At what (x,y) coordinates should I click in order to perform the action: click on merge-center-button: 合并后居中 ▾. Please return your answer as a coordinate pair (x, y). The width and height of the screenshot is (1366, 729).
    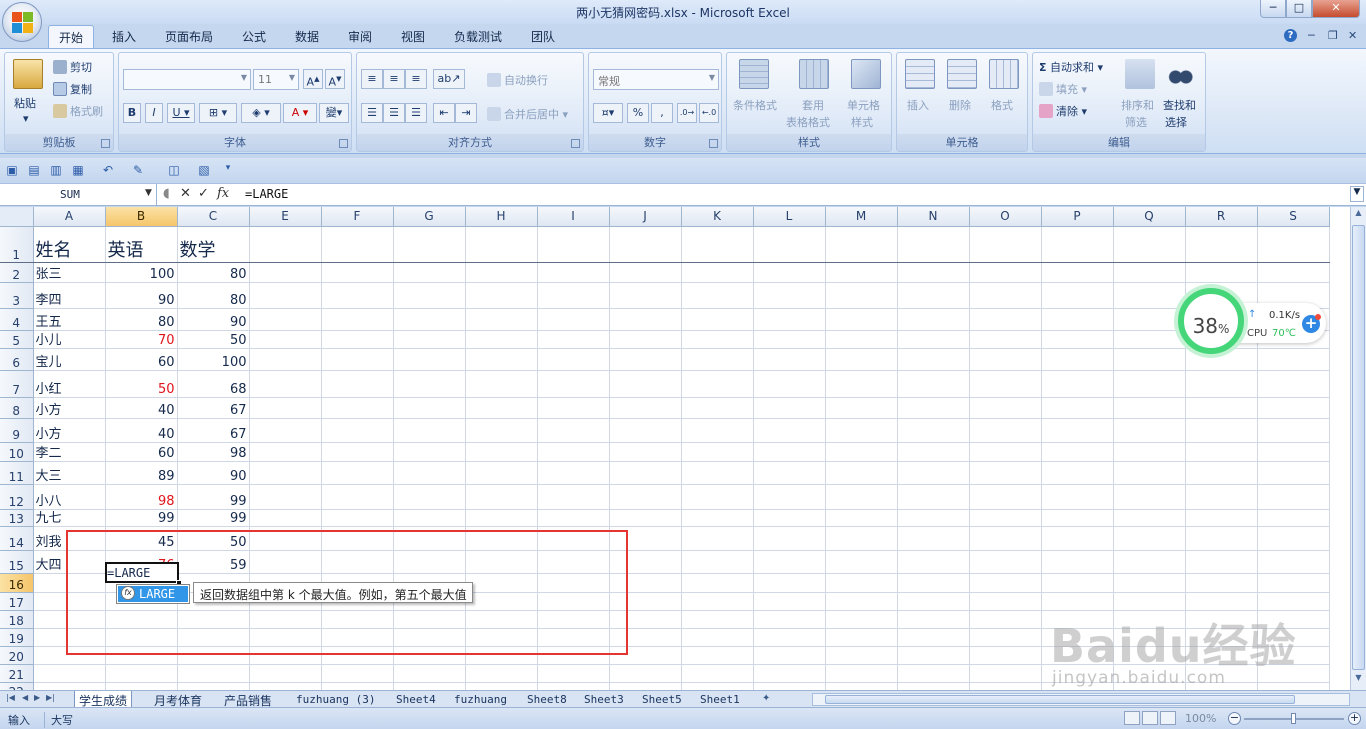
    Looking at the image, I should click on (527, 114).